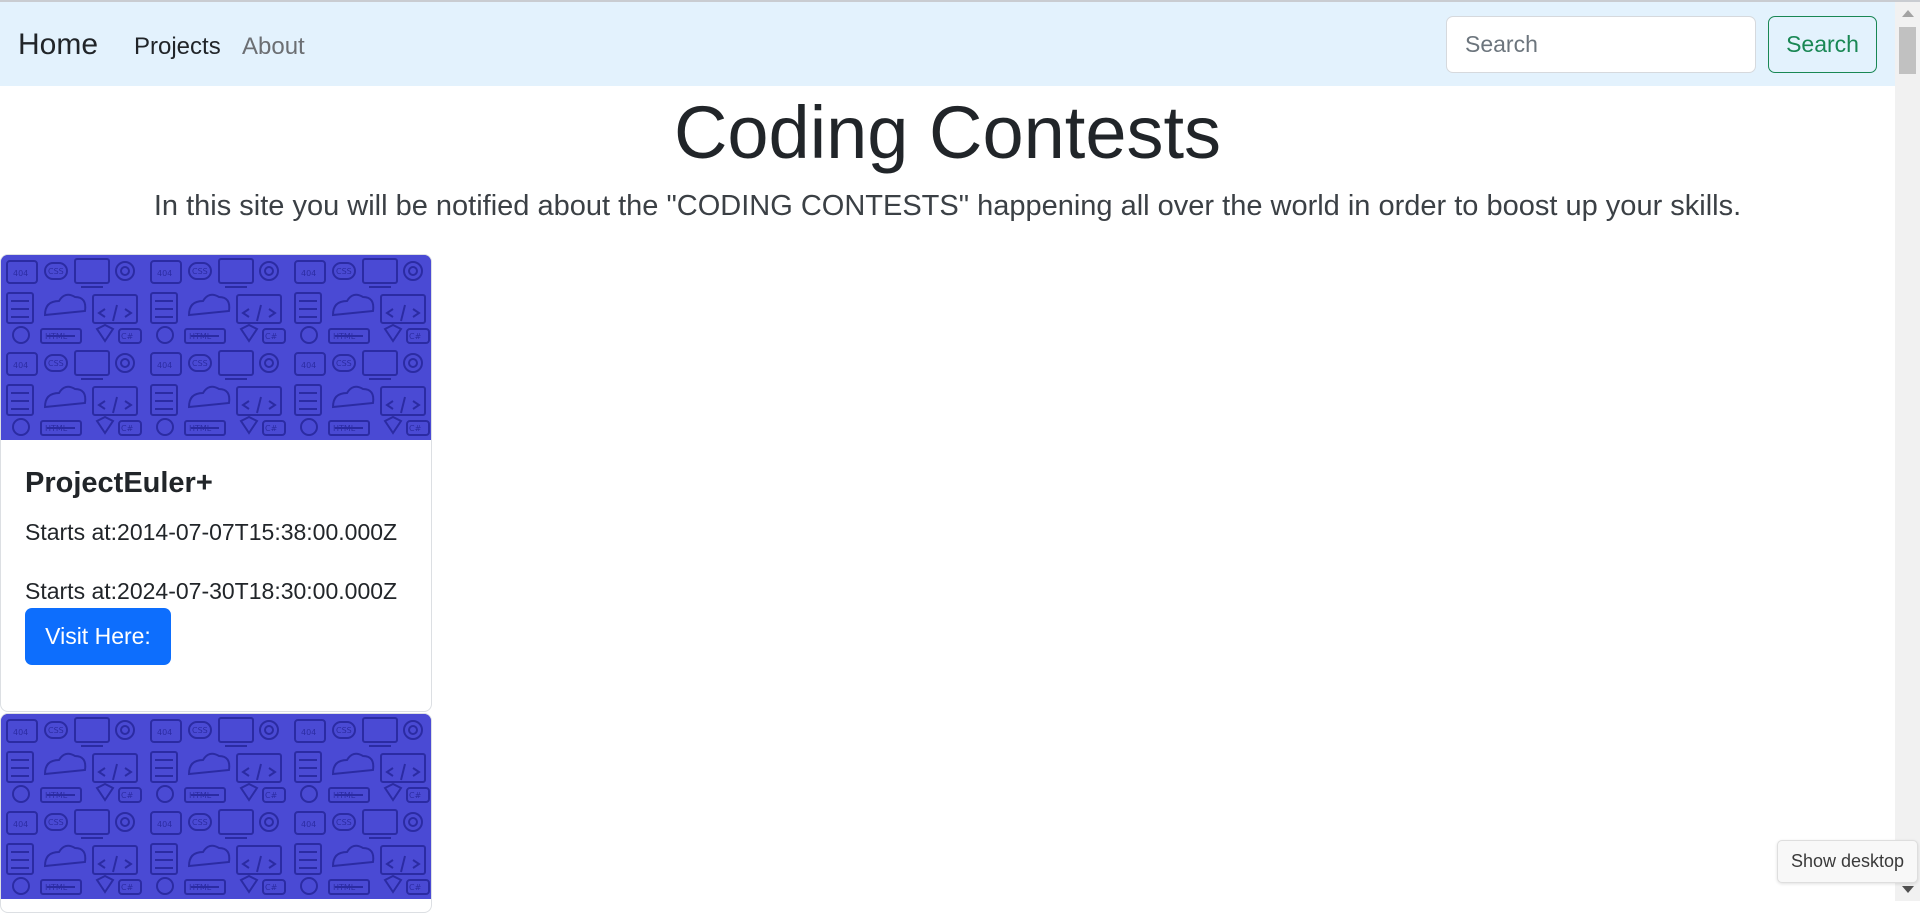 The width and height of the screenshot is (1920, 913). I want to click on scroll-up-arrow-icon, so click(1908, 13).